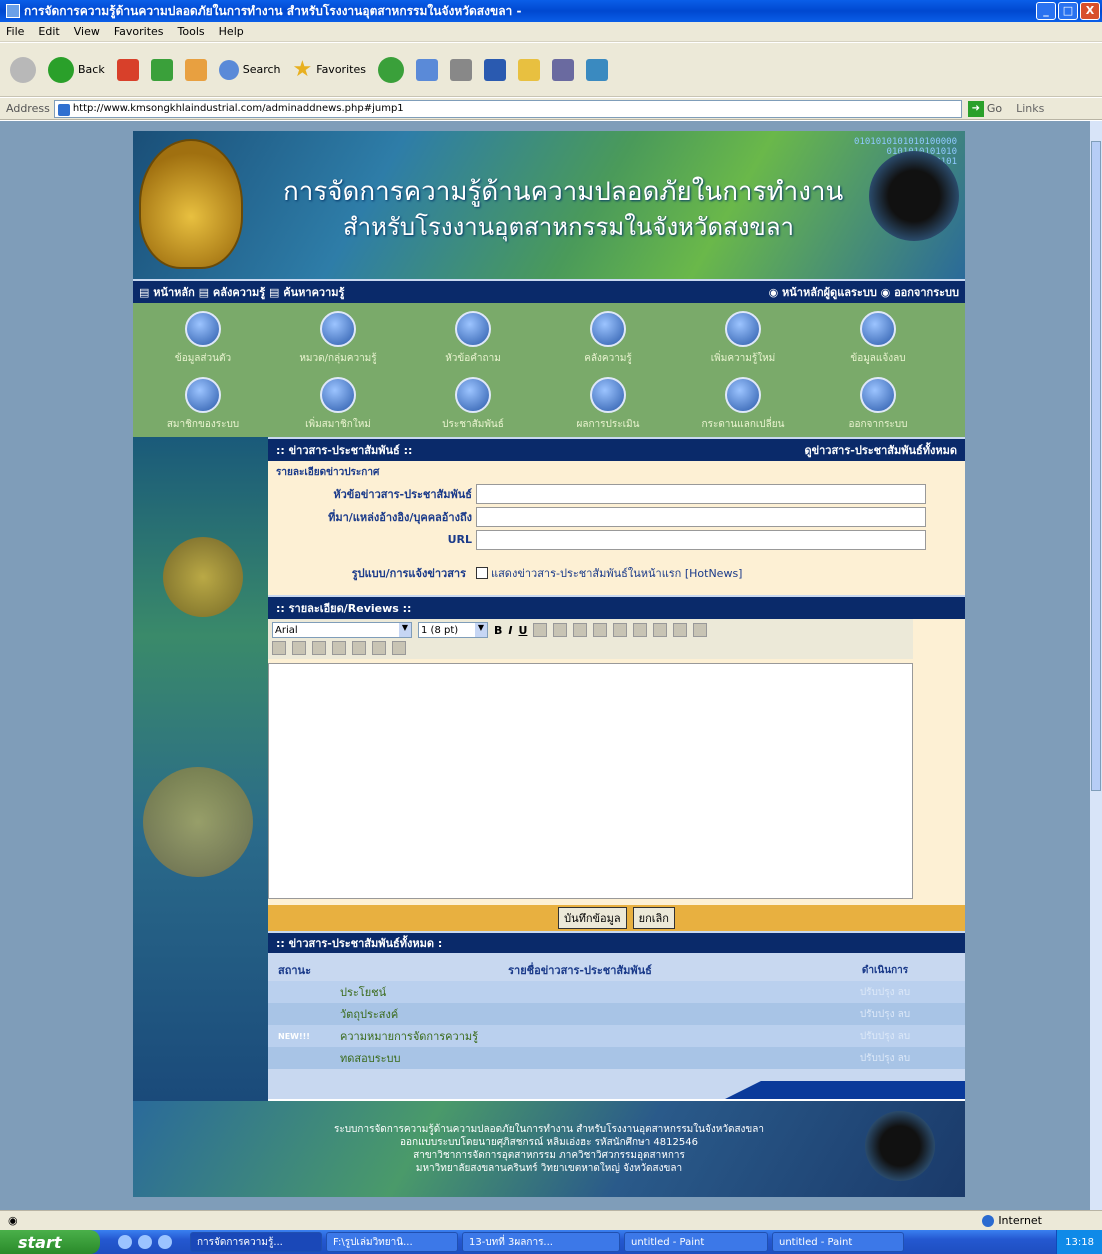 The width and height of the screenshot is (1102, 1254). I want to click on news-title-link: วัตถุประสงค์, so click(369, 1014).